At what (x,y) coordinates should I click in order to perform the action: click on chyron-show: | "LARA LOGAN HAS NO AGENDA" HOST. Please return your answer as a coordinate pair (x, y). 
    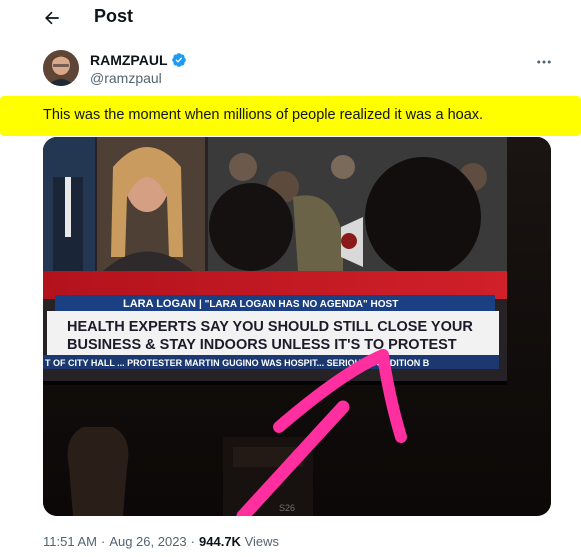
    Looking at the image, I should click on (298, 304).